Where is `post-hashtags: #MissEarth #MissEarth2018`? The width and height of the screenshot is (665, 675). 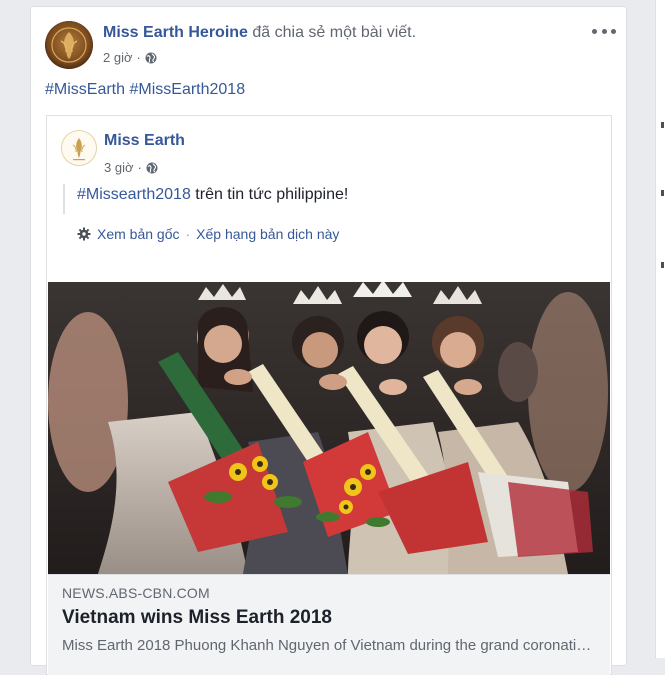
post-hashtags: #MissEarth #MissEarth2018 is located at coordinates (145, 90).